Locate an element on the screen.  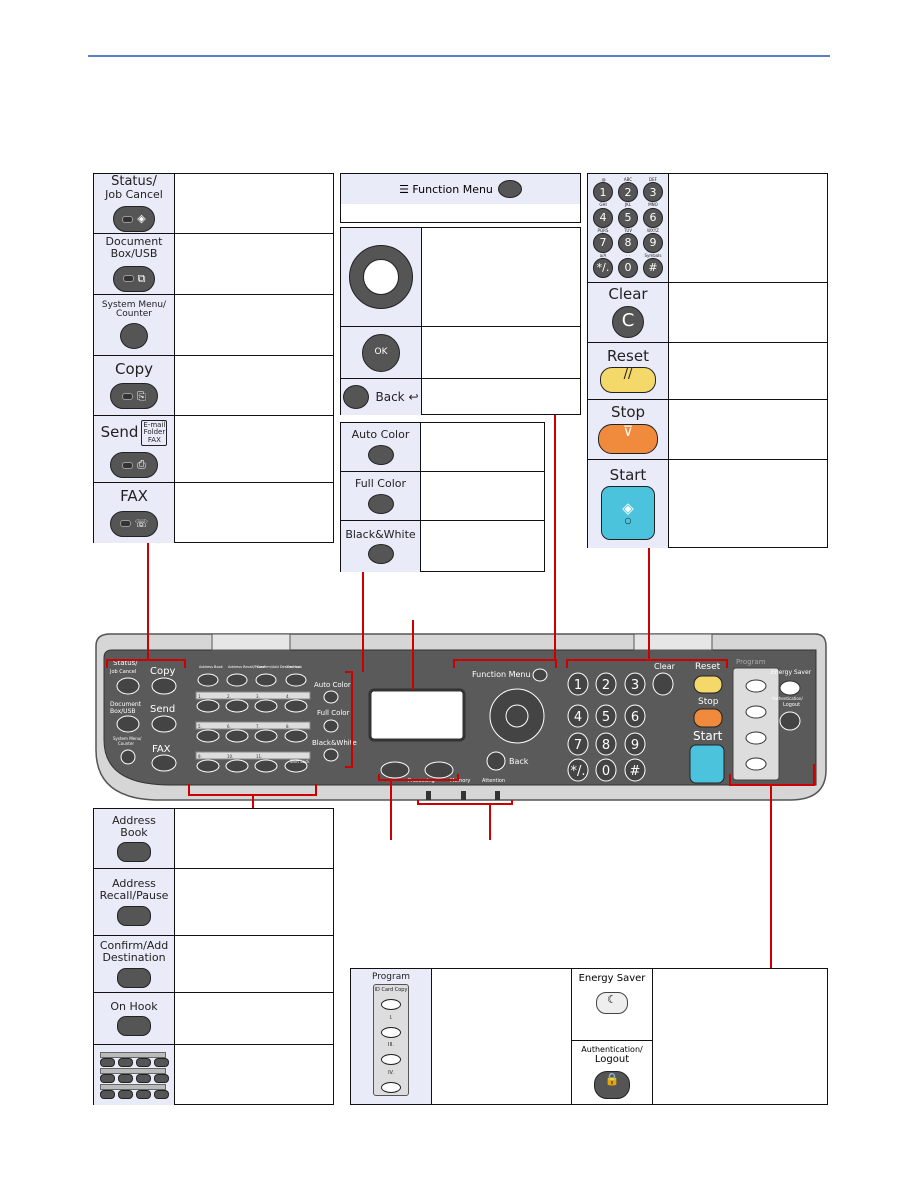
panel-numpad-label: 2 is located at coordinates (606, 685).